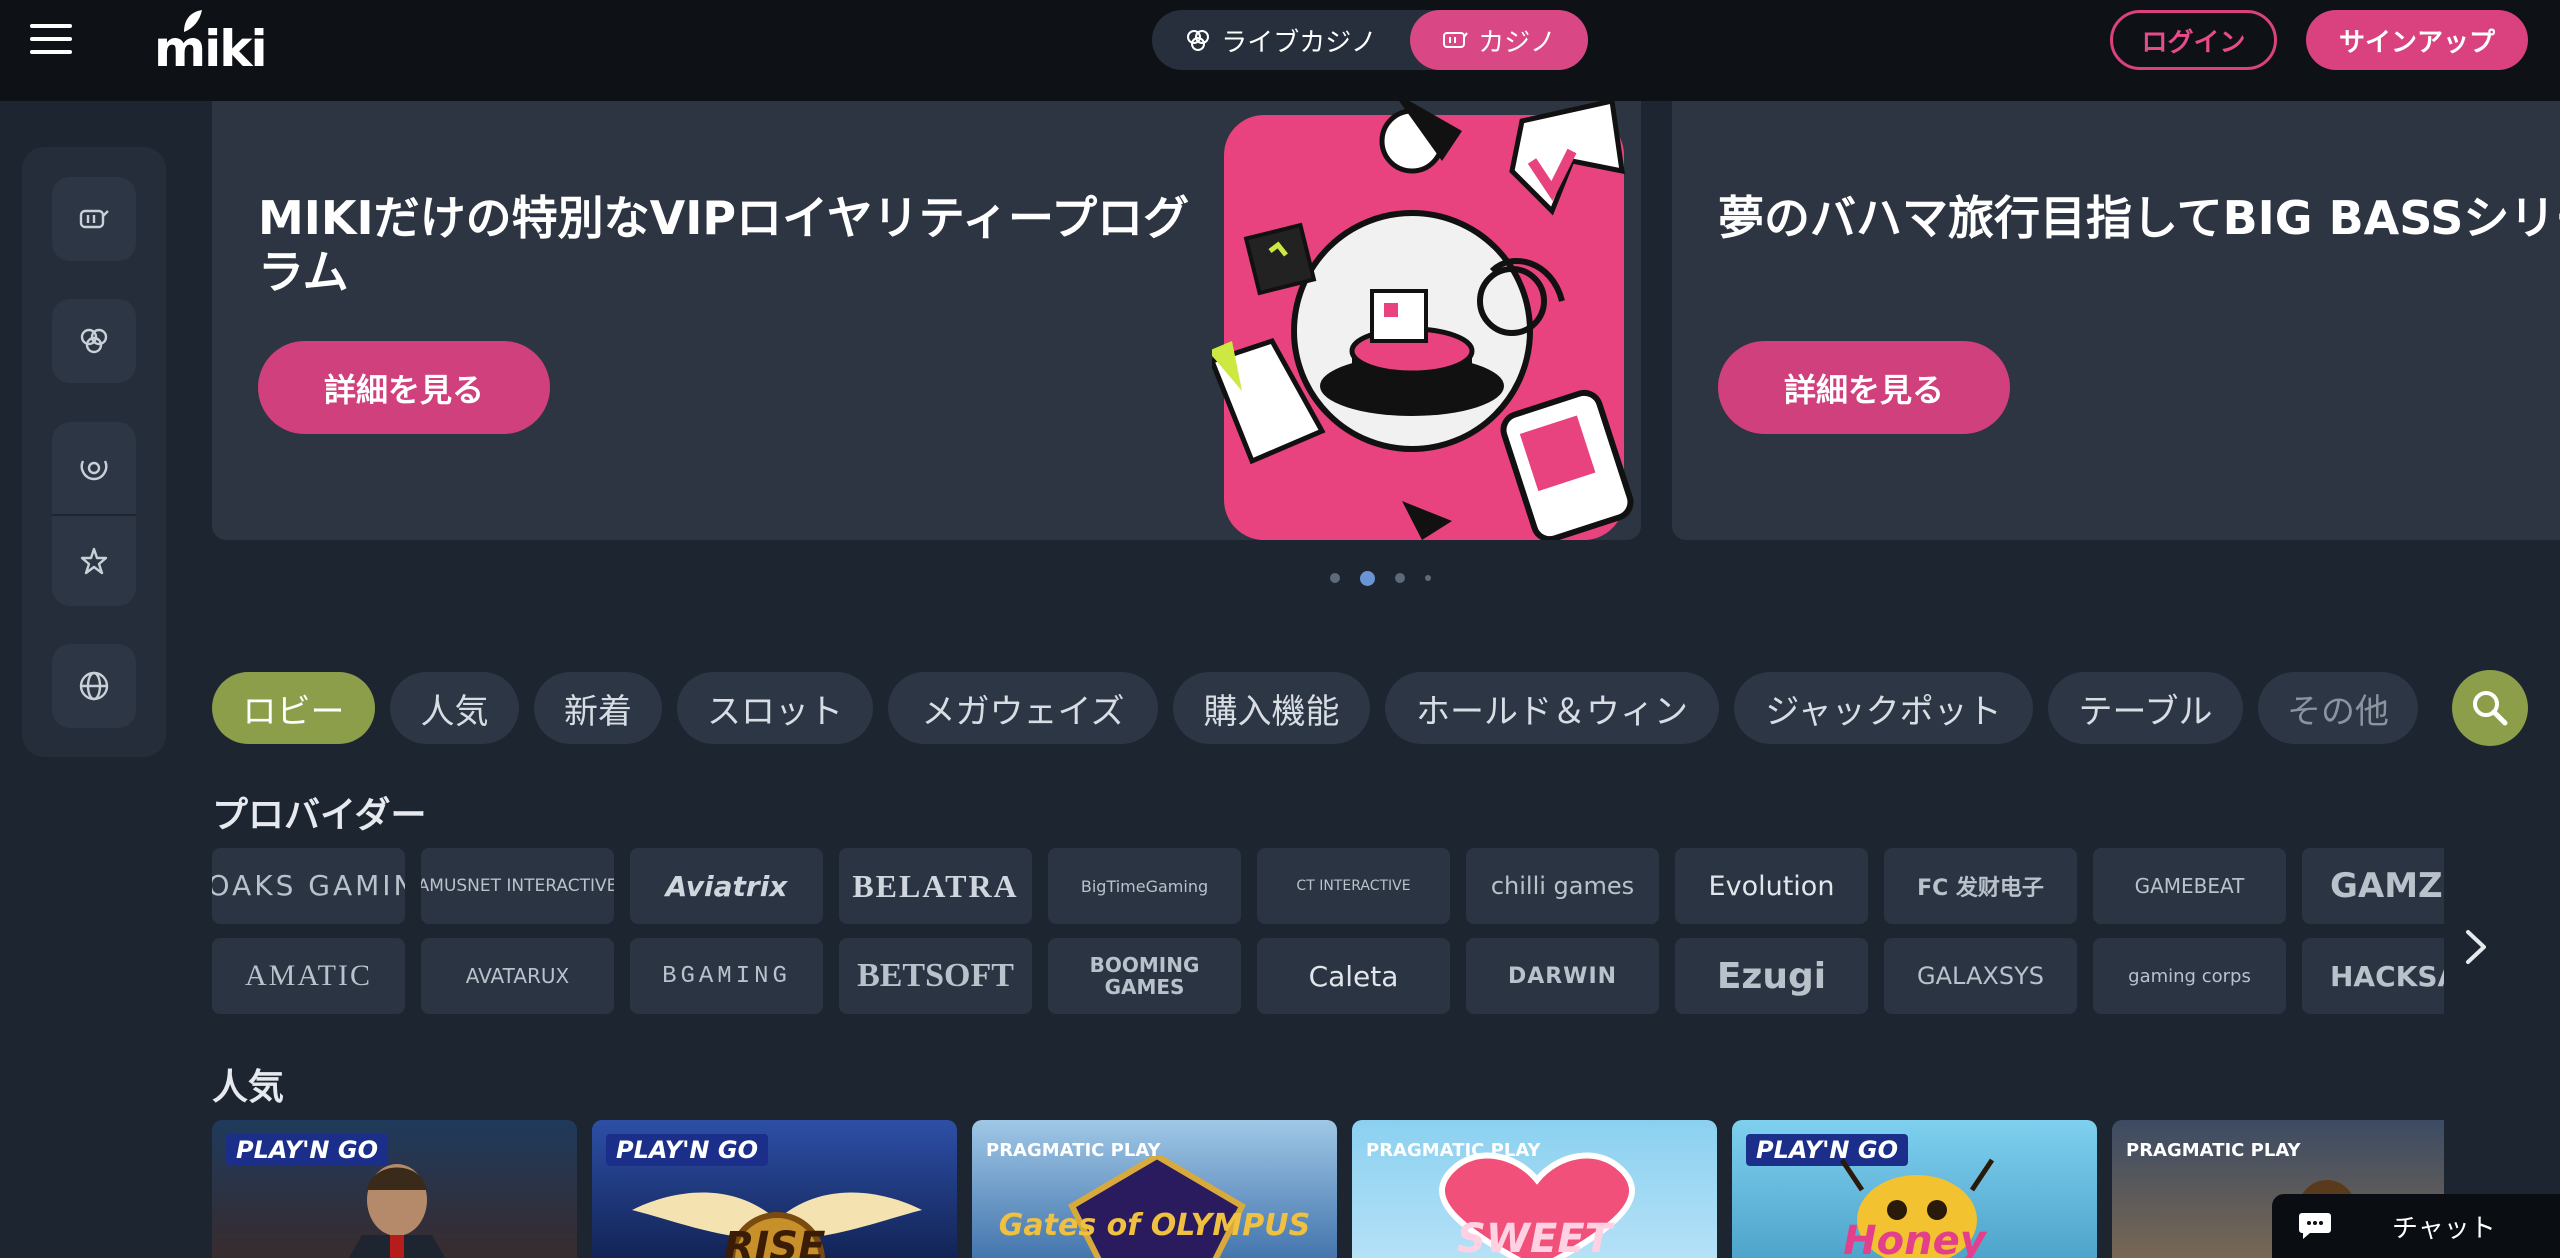 The width and height of the screenshot is (2560, 1258). I want to click on provider-name: 3 OAKS GAMING, so click(308, 885).